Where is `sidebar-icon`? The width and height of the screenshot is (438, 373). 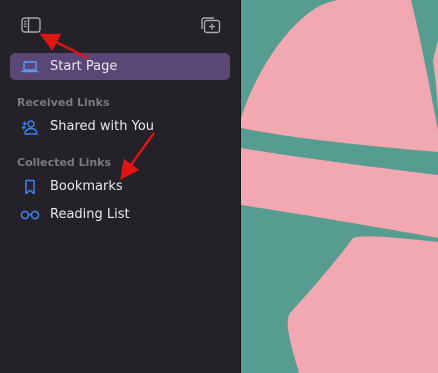 sidebar-icon is located at coordinates (31, 25).